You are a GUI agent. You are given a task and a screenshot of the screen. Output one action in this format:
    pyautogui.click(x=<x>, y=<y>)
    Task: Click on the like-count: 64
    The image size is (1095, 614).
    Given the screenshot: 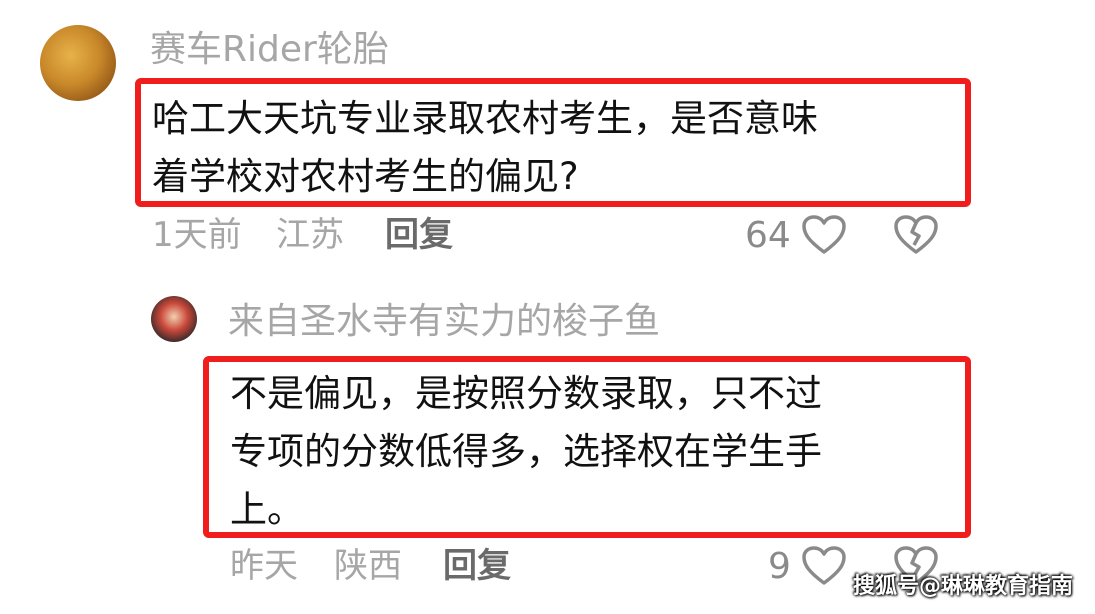 What is the action you would take?
    pyautogui.click(x=768, y=235)
    